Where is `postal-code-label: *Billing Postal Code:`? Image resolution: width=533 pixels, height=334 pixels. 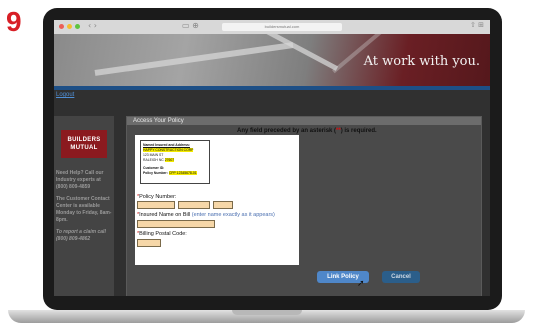 postal-code-label: *Billing Postal Code: is located at coordinates (162, 234).